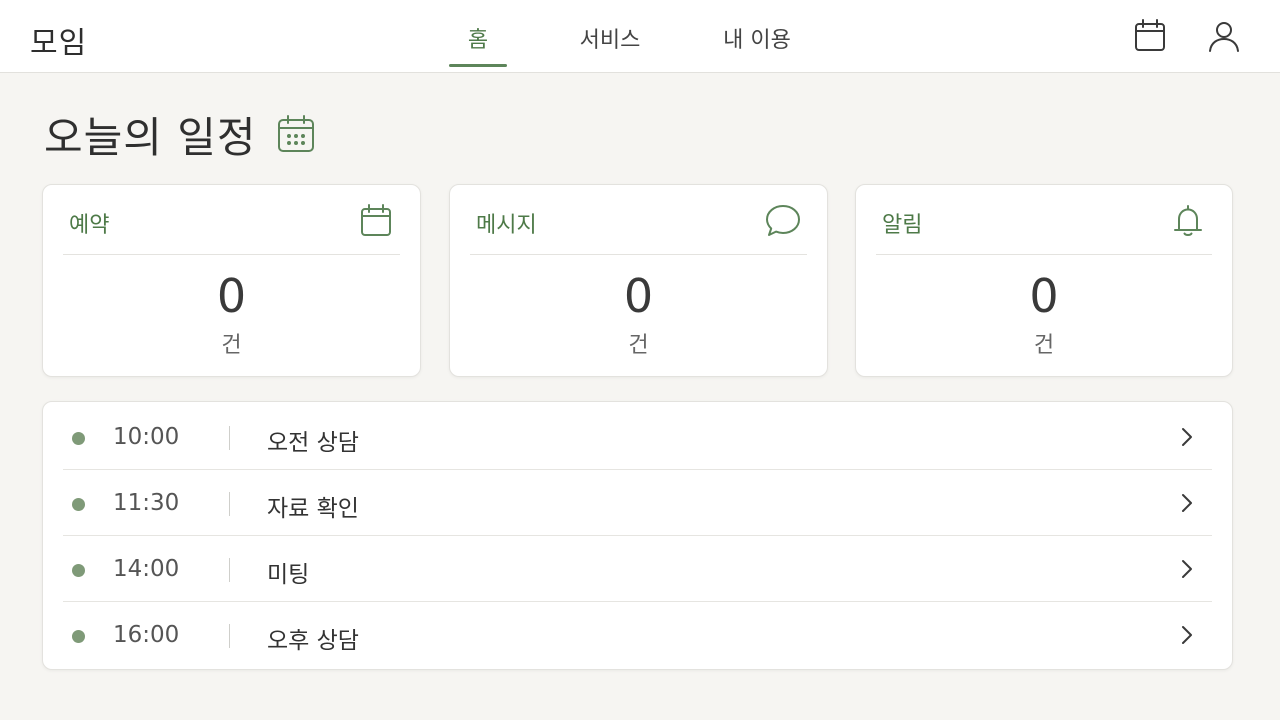  What do you see at coordinates (1188, 221) in the screenshot?
I see `bell-icon` at bounding box center [1188, 221].